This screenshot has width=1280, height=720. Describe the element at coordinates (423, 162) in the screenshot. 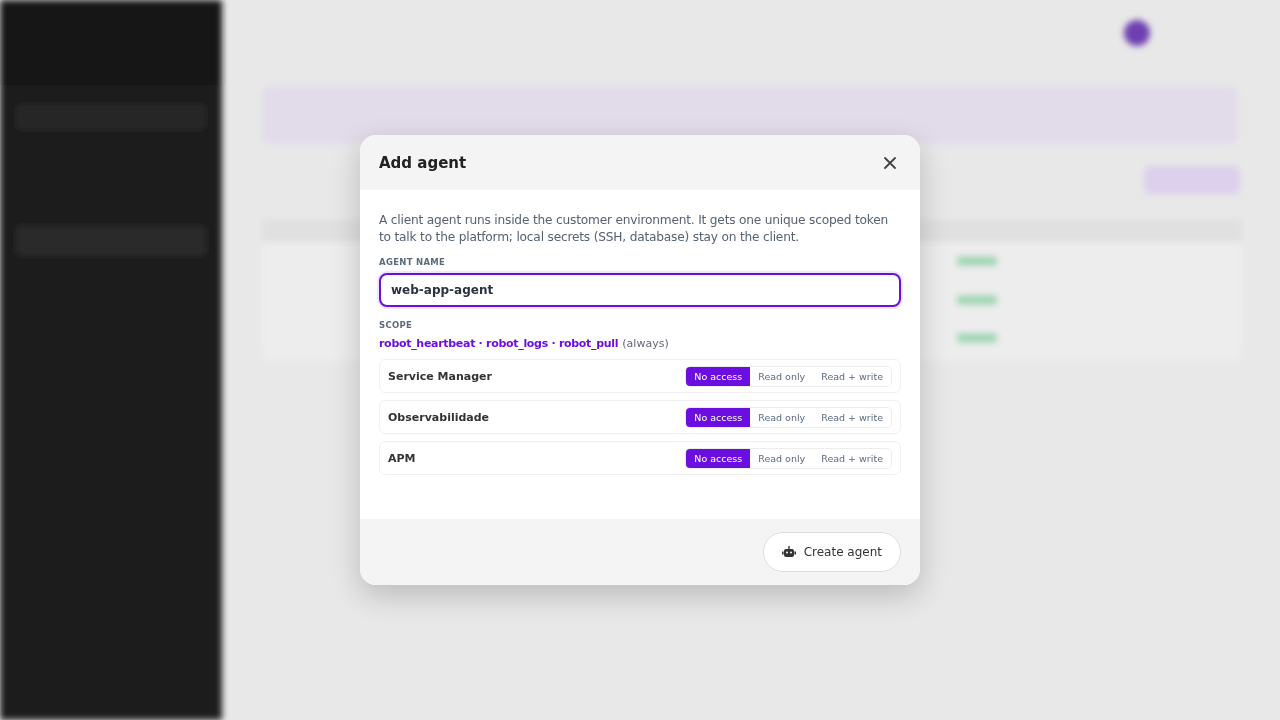

I see `dialog-title: Add agent` at that location.